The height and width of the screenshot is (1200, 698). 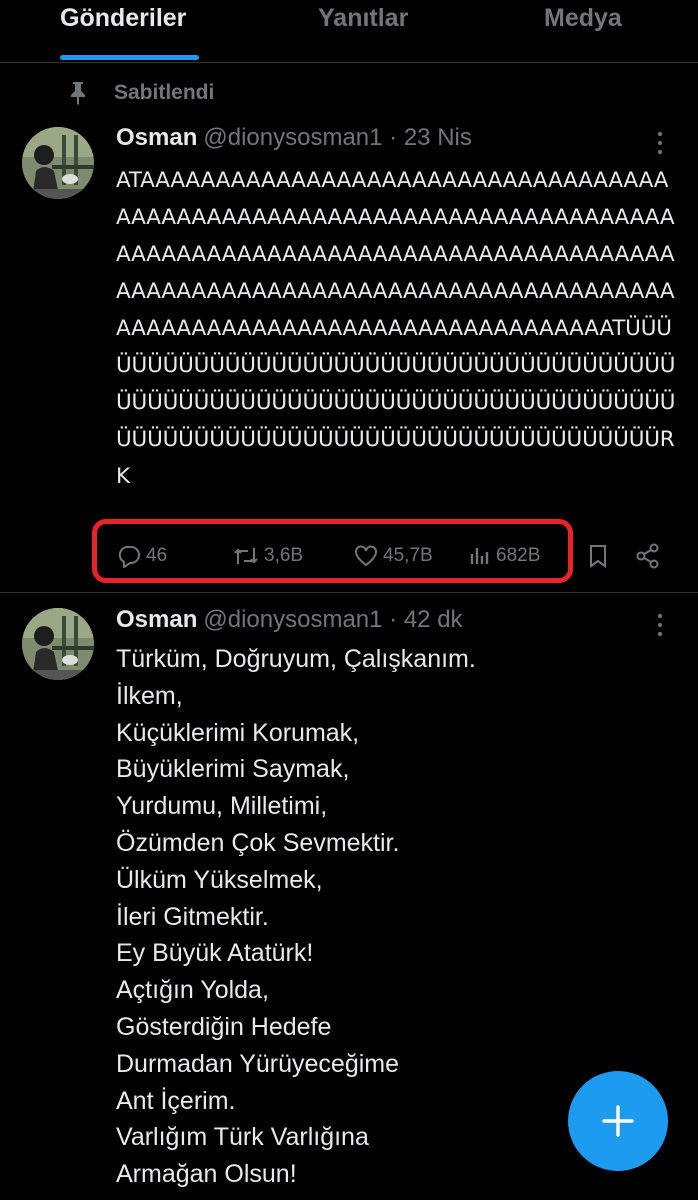 I want to click on tweet-header: Osman @dionysosman1 · 23 Nis, so click(x=294, y=138).